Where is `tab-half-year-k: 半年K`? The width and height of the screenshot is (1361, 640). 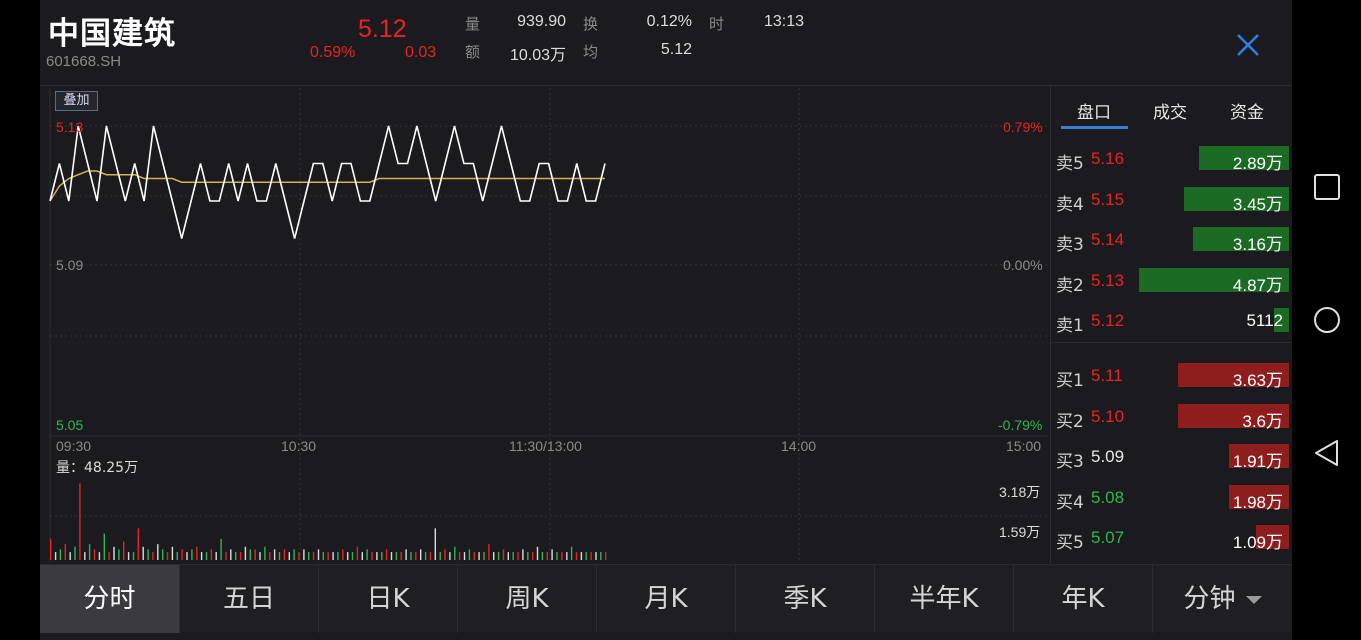 tab-half-year-k: 半年K is located at coordinates (944, 599).